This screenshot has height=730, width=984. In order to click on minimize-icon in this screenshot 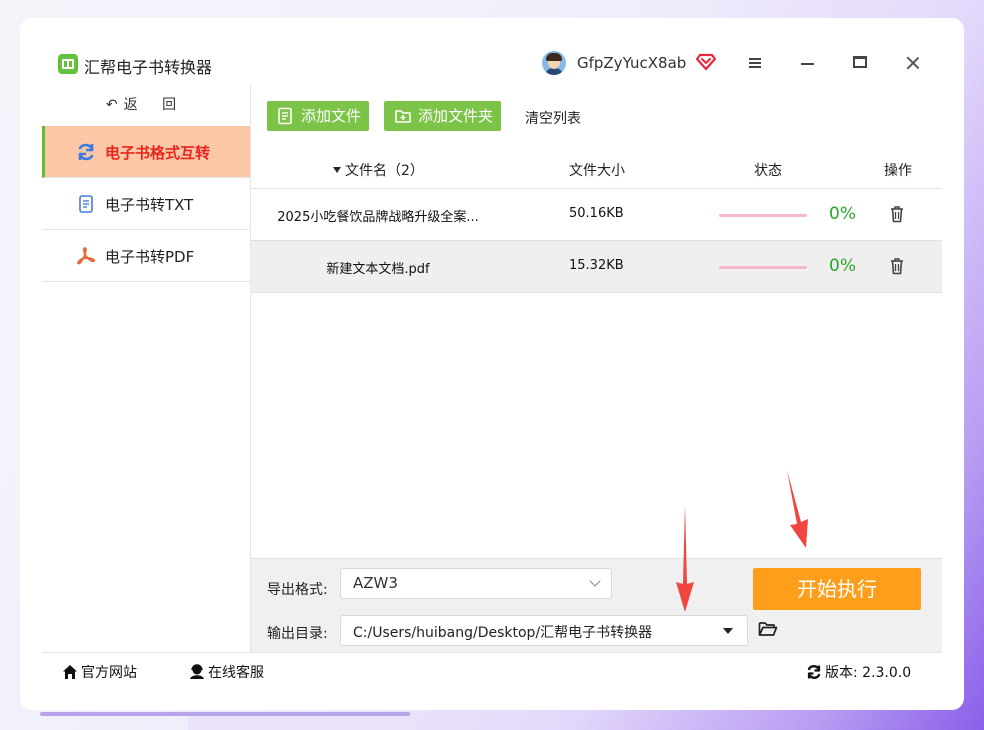, I will do `click(807, 63)`.